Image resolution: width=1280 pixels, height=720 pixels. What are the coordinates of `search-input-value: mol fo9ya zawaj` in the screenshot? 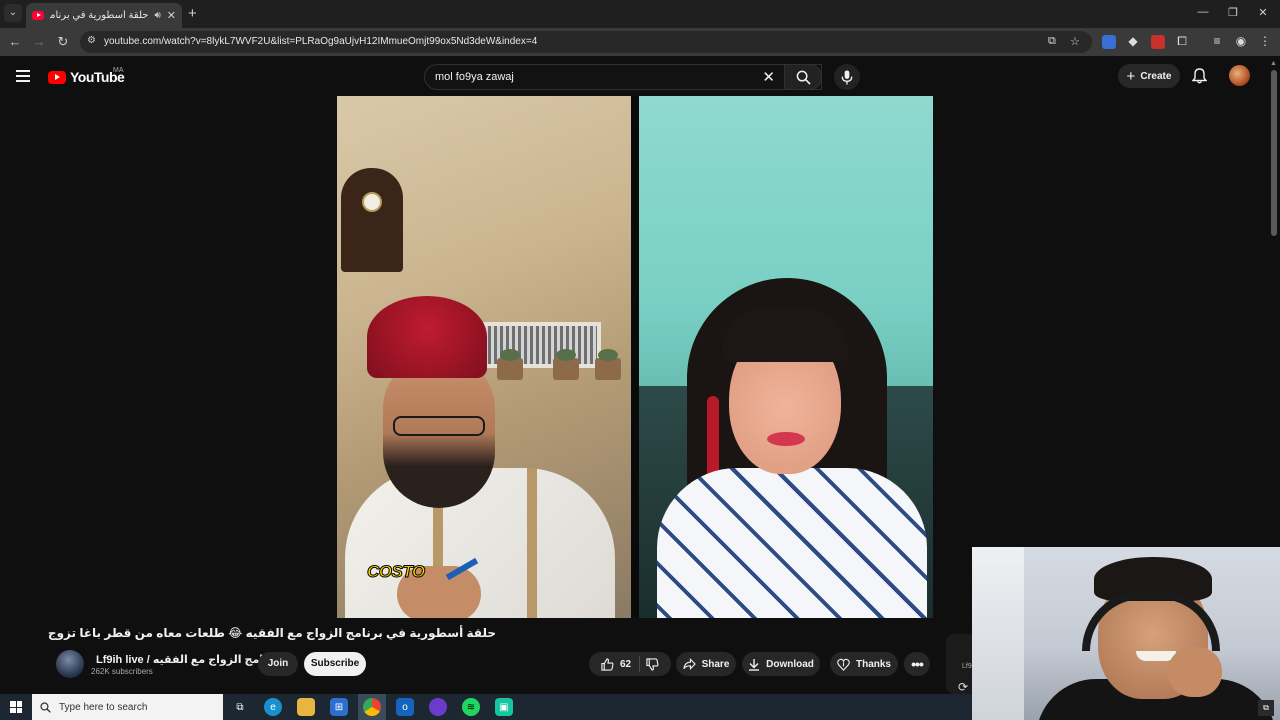 It's located at (474, 77).